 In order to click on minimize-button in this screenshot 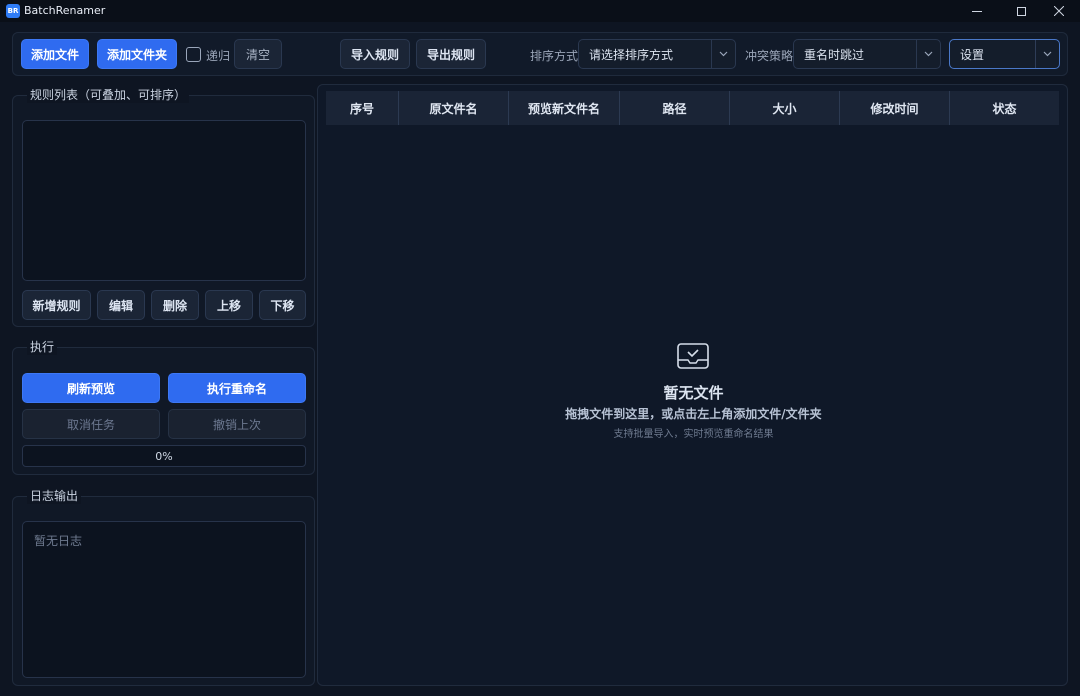, I will do `click(977, 11)`.